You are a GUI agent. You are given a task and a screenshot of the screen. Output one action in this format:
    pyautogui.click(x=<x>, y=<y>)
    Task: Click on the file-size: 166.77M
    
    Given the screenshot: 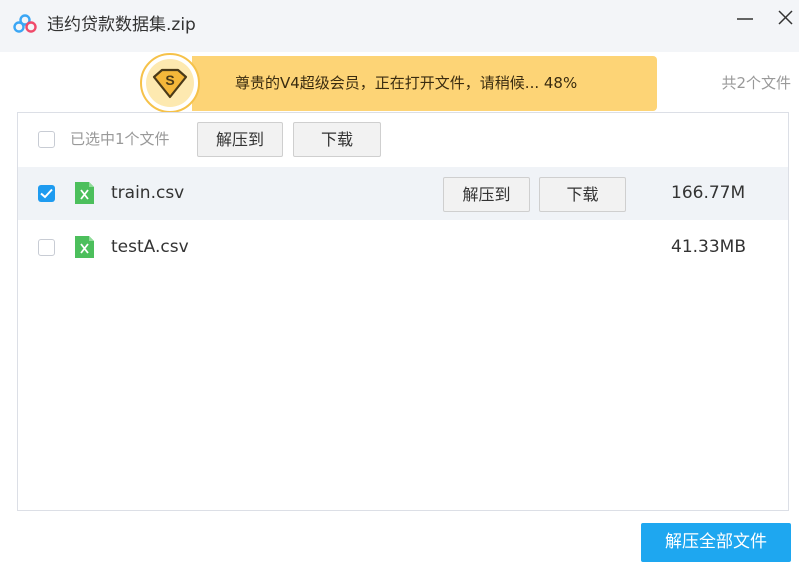 What is the action you would take?
    pyautogui.click(x=708, y=193)
    